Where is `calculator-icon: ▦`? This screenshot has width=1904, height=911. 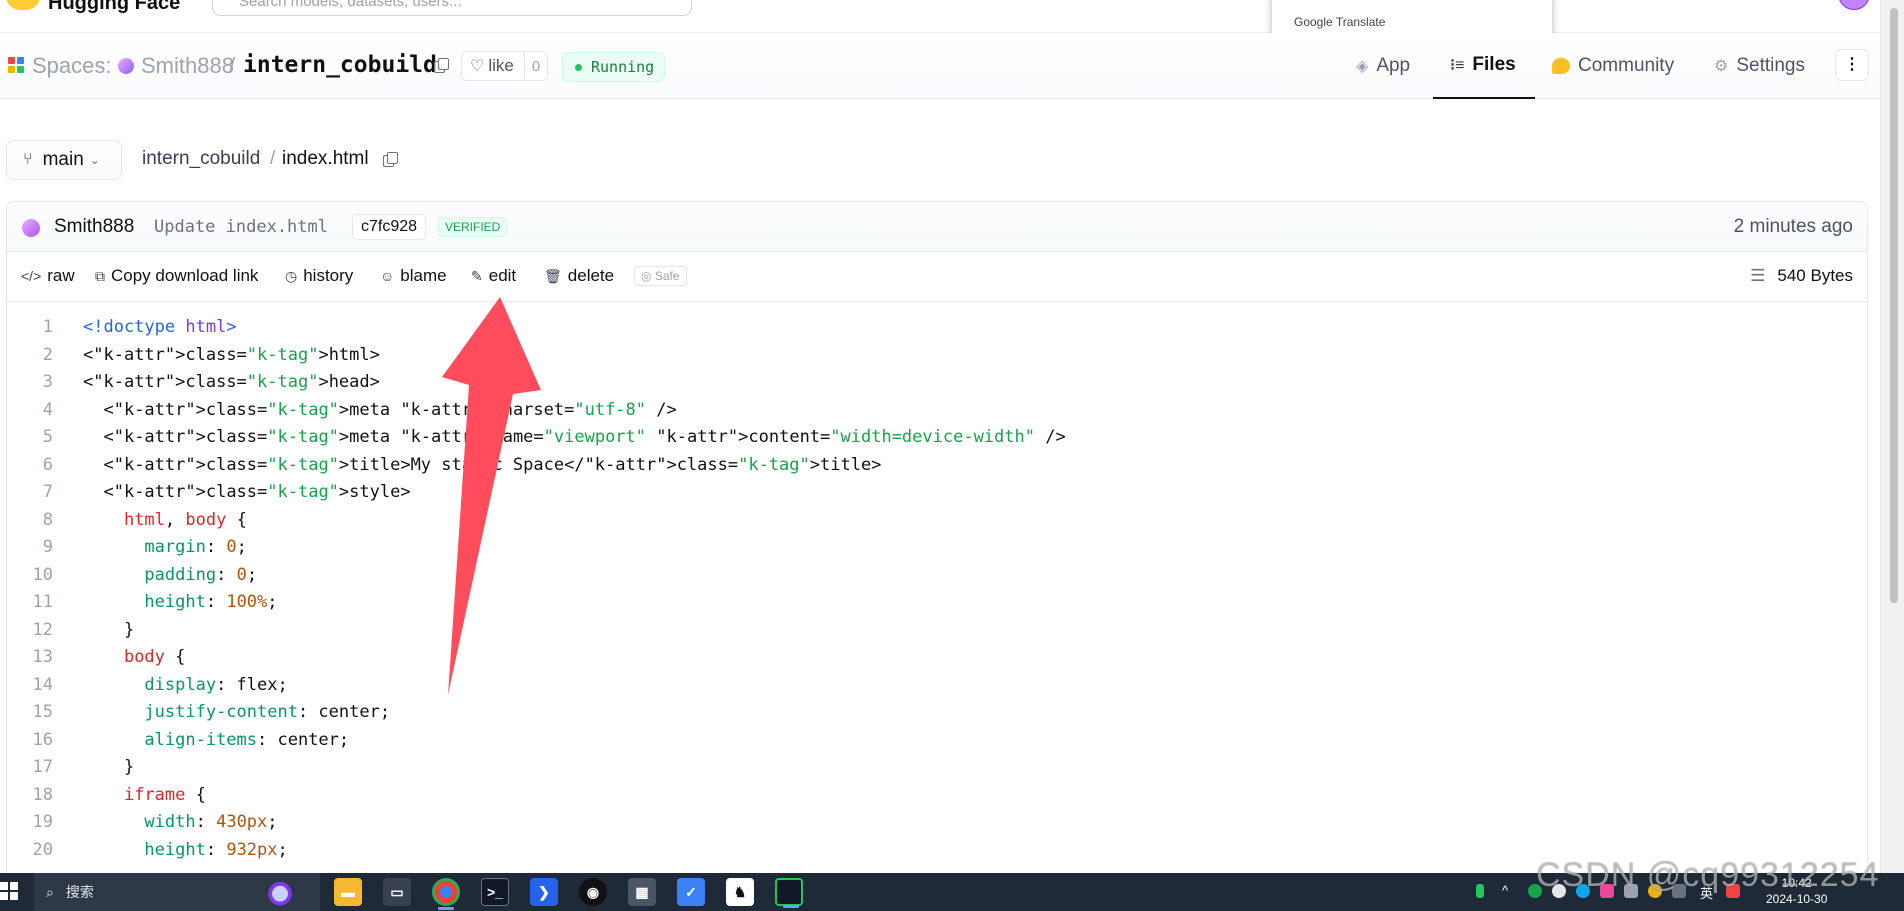 calculator-icon: ▦ is located at coordinates (642, 892).